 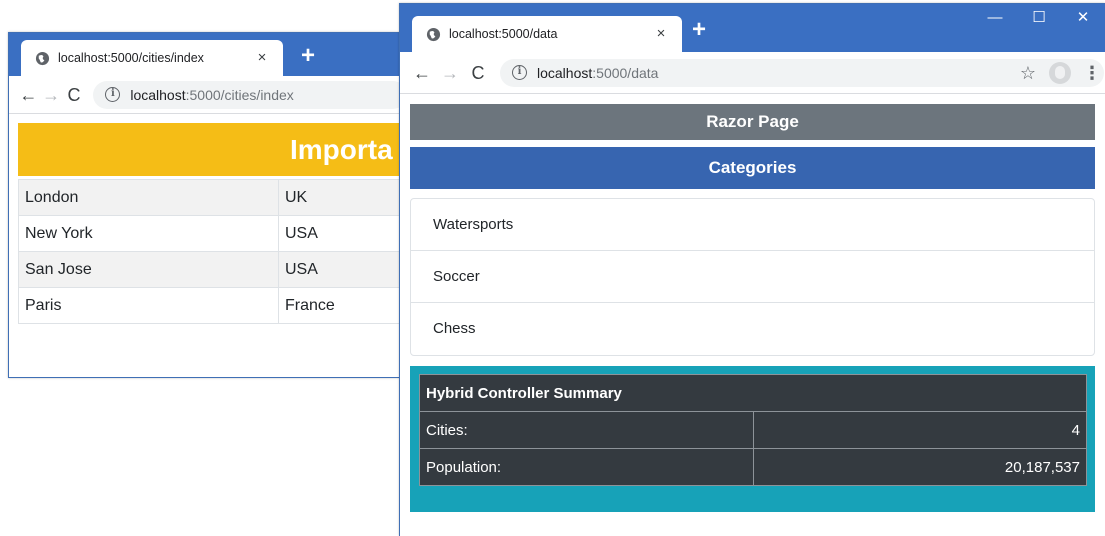 What do you see at coordinates (131, 58) in the screenshot?
I see `tab-title: localhost:5000/cities/index` at bounding box center [131, 58].